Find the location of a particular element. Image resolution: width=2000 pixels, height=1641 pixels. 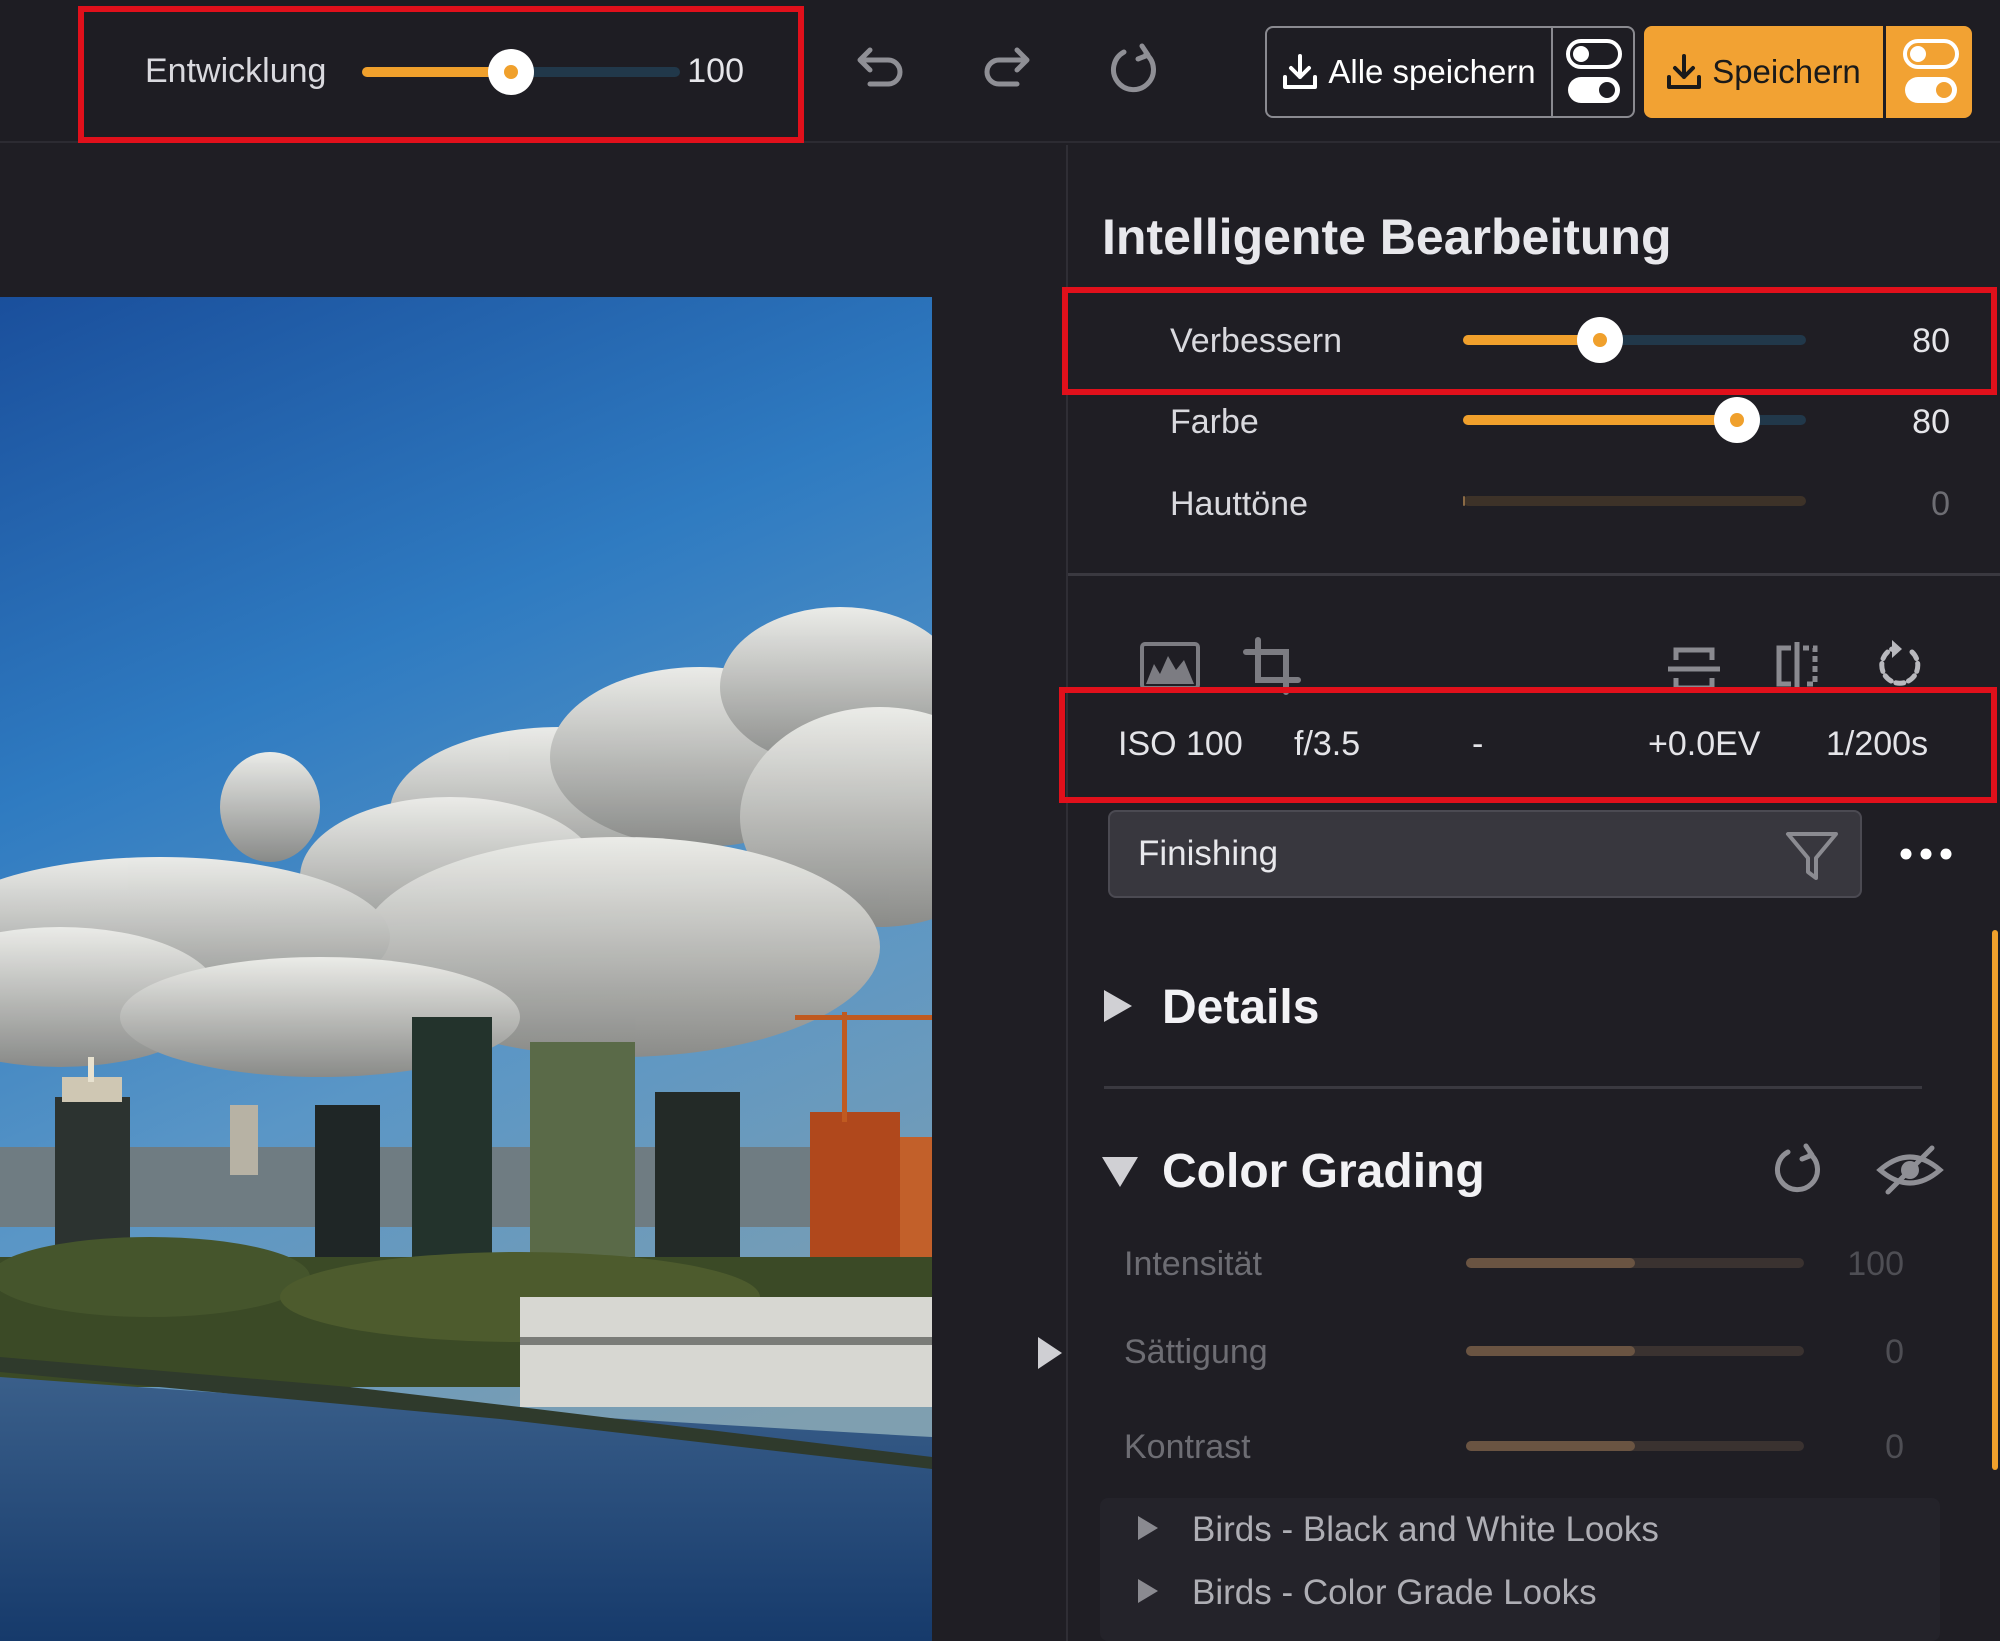

save-all-button-group: Alle speichern is located at coordinates (1450, 72).